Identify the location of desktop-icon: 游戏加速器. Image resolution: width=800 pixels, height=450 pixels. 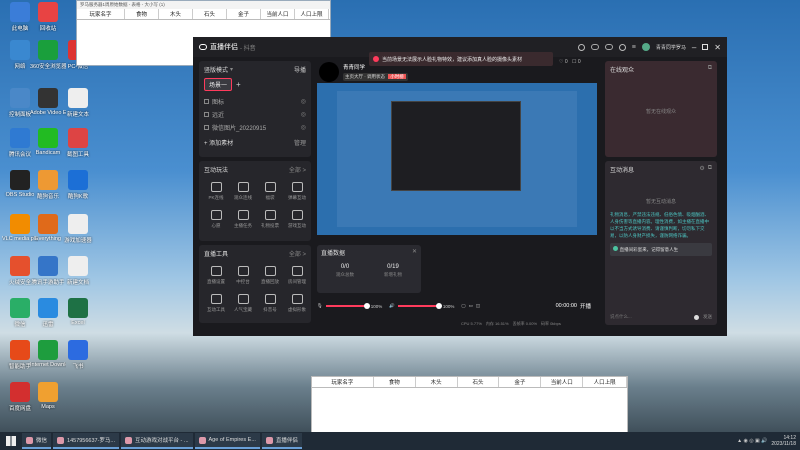
(78, 229).